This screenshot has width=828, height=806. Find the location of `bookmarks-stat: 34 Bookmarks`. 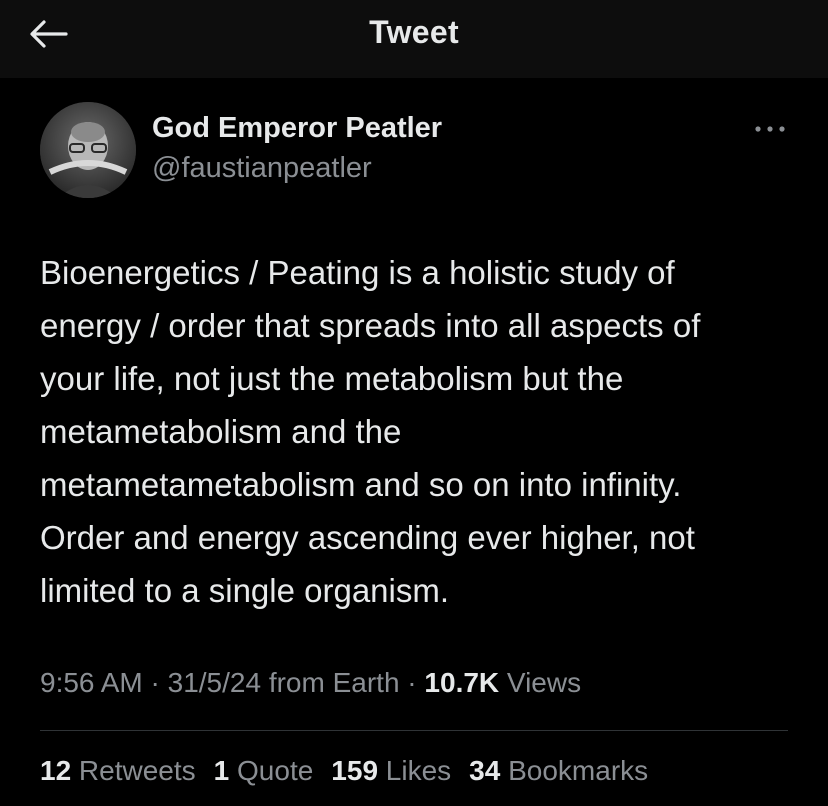

bookmarks-stat: 34 Bookmarks is located at coordinates (558, 771).